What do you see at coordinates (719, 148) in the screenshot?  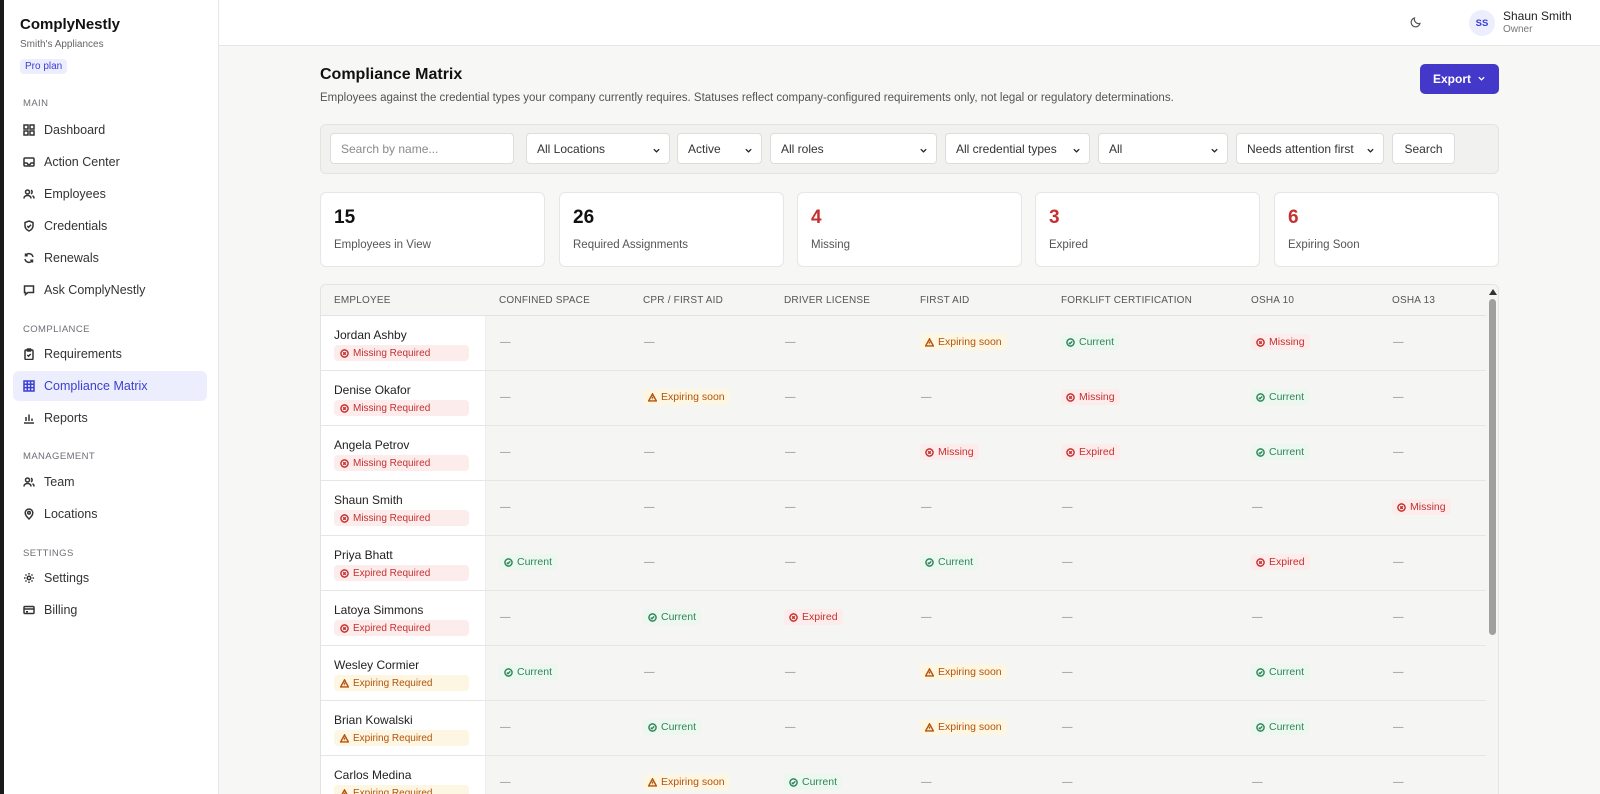 I see `status-select: Active` at bounding box center [719, 148].